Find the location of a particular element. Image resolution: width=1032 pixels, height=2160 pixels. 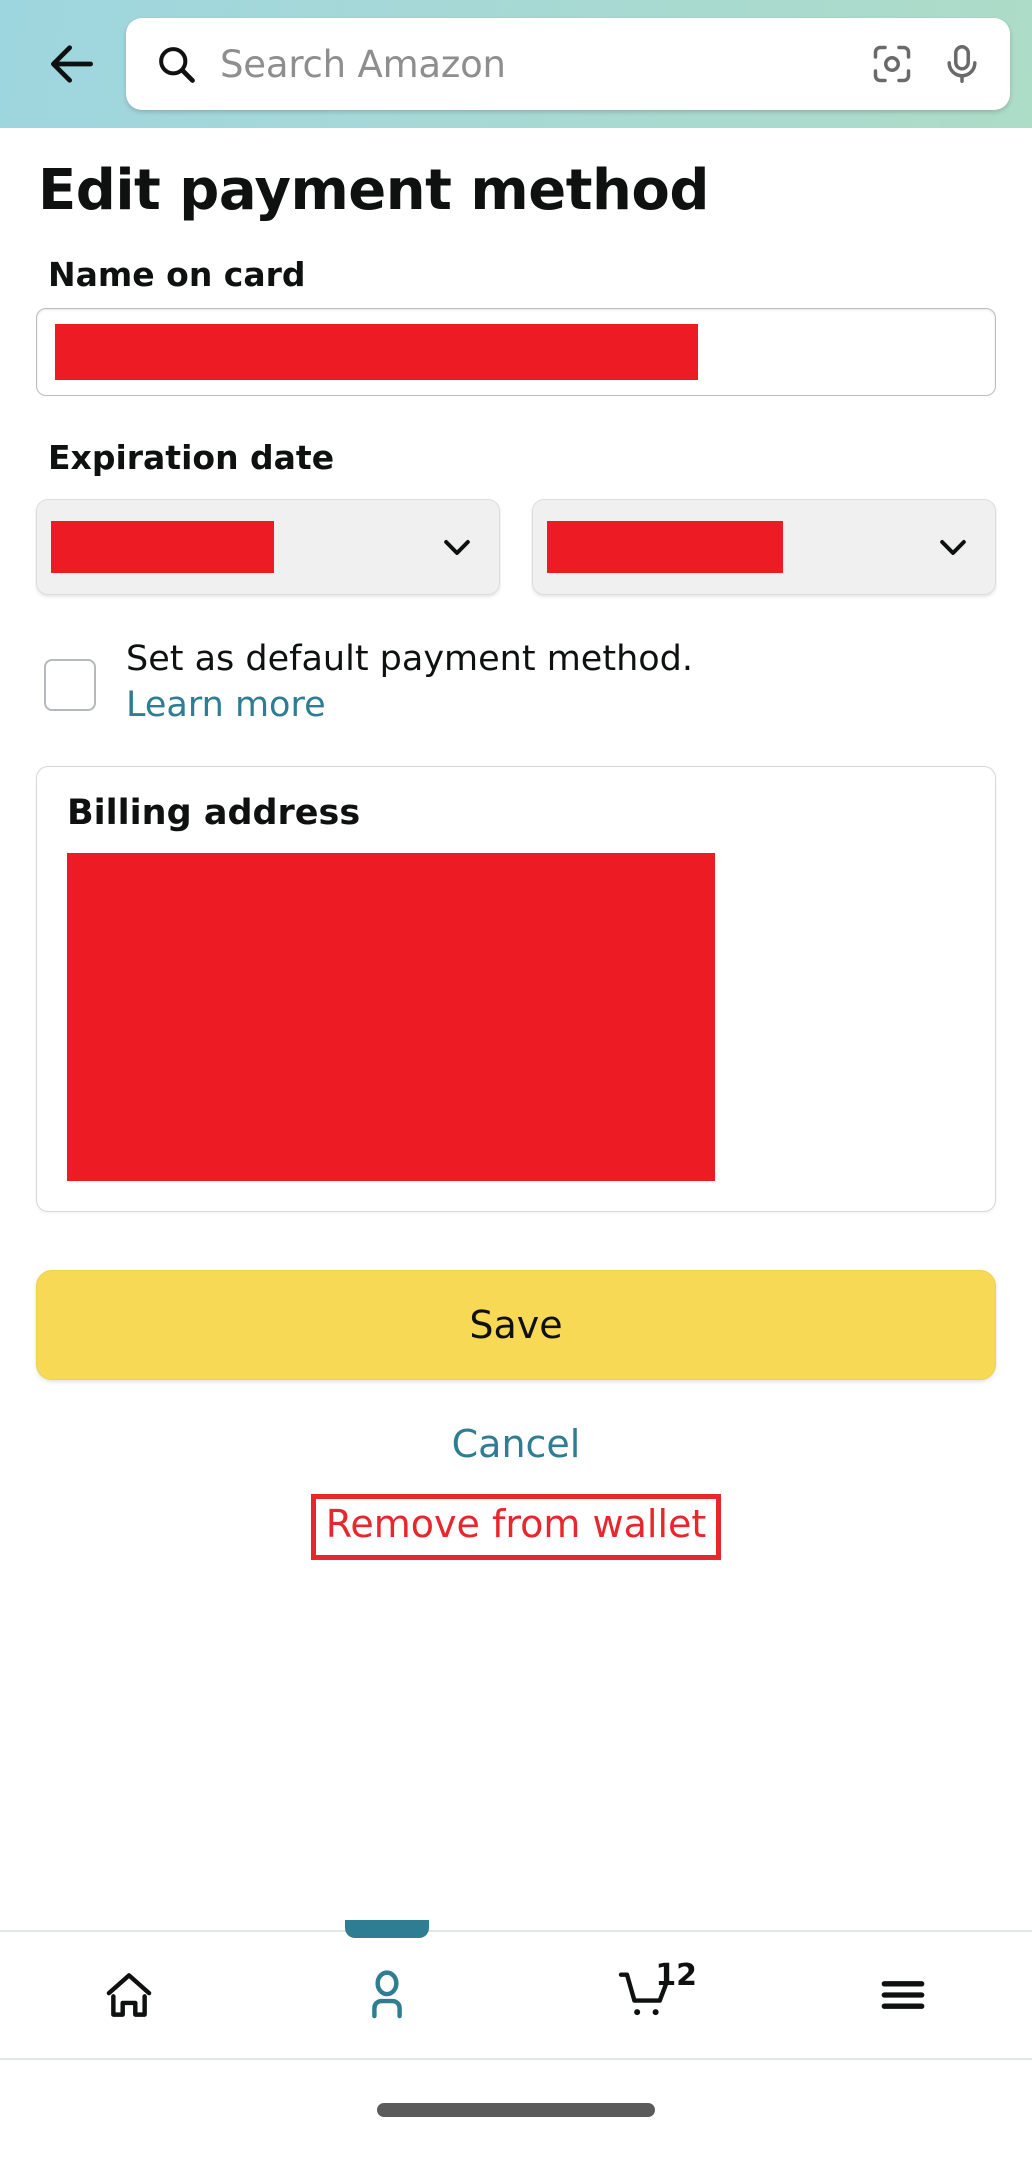

back-button is located at coordinates (72, 64).